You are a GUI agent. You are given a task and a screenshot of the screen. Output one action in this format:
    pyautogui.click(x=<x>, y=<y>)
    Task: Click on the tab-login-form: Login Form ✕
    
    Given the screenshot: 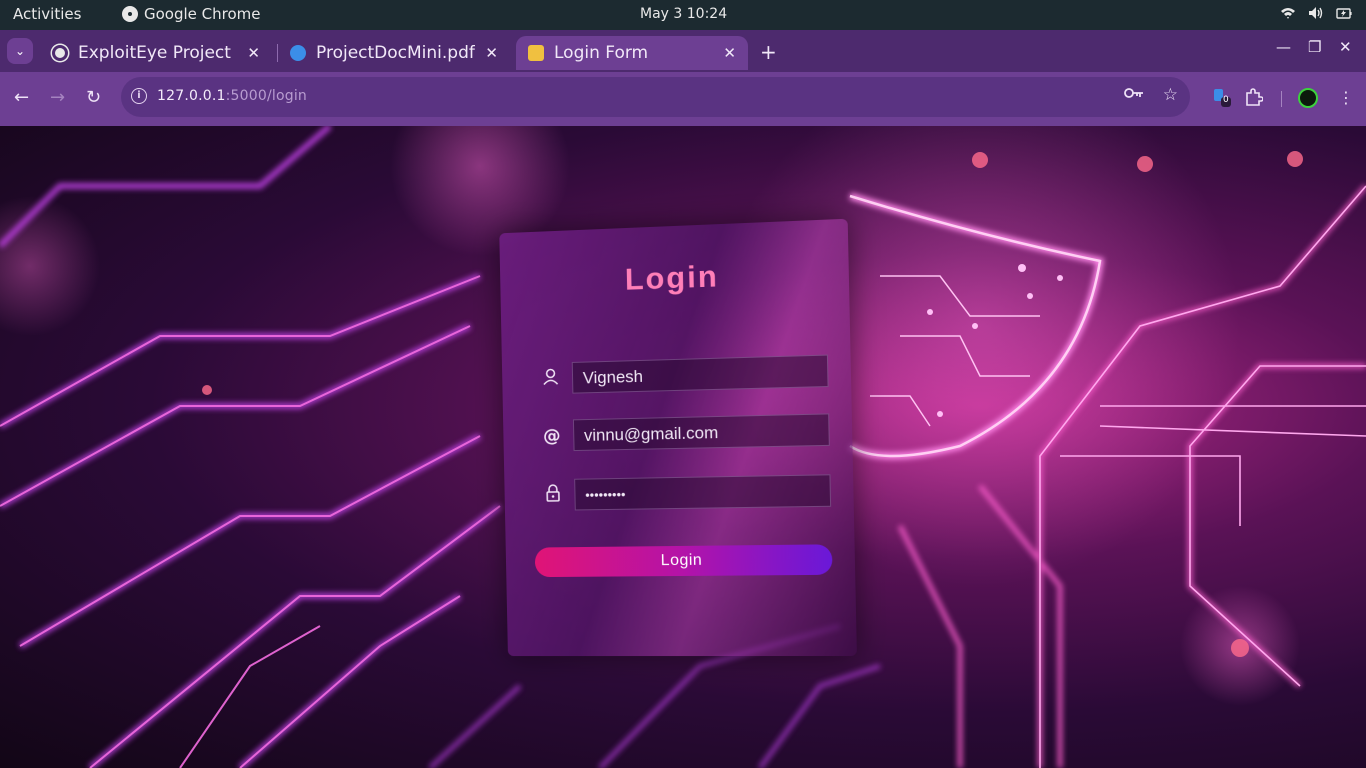 What is the action you would take?
    pyautogui.click(x=632, y=53)
    